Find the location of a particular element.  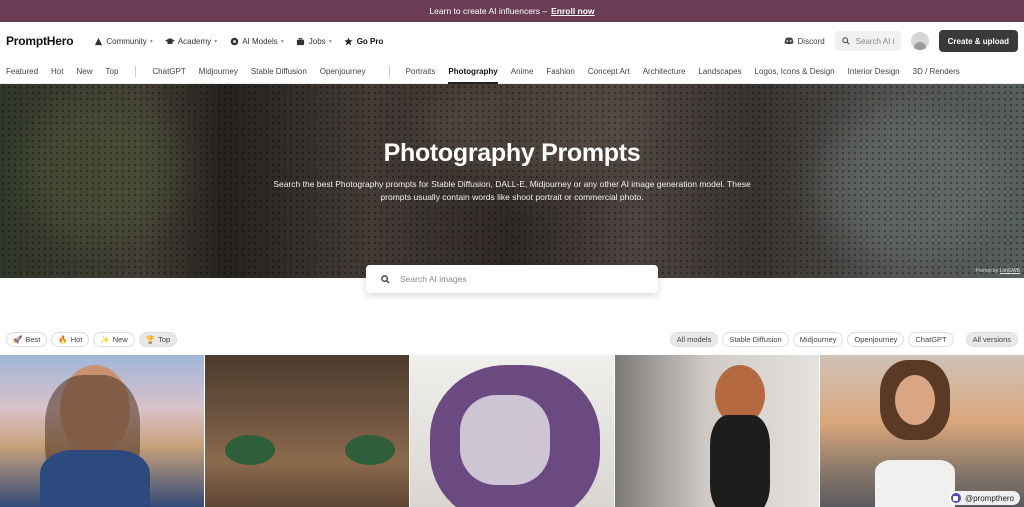

nav-ai-models: AI Models ▾ is located at coordinates (256, 41).